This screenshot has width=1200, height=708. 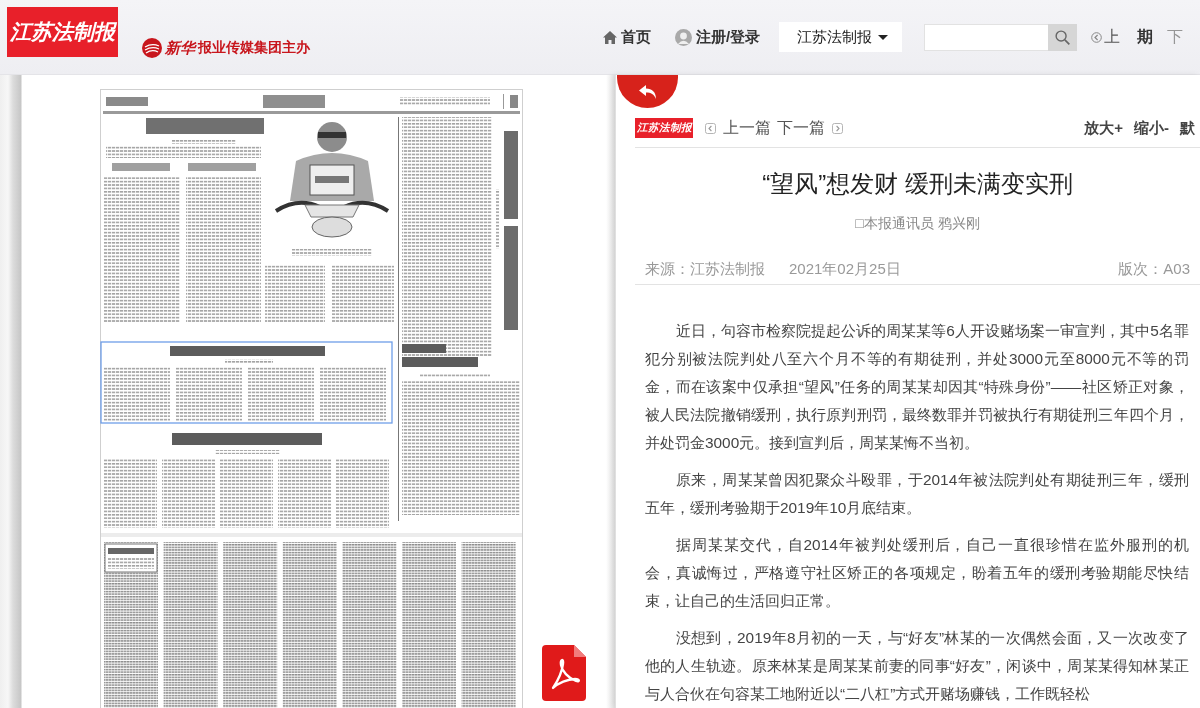 I want to click on article-paragraph: 近日，句容市检察院提起公诉的周某某等6人开设赌场案一审宣判，其中5名罪犯分别被法院判处八至六个月不等的有期徒刑，并处3000元至8000元不等的罚金，而在该案中仅承担“望风”任务的周某某却因其“特殊身份”——社区矫正对象，被人民法院撤销缓刑，执行原判刑罚，最终数罪并罚被执行有期徒刑三年四个月，并处罚金3000元。接到宣判后，周某某悔不当初。, so click(x=917, y=387).